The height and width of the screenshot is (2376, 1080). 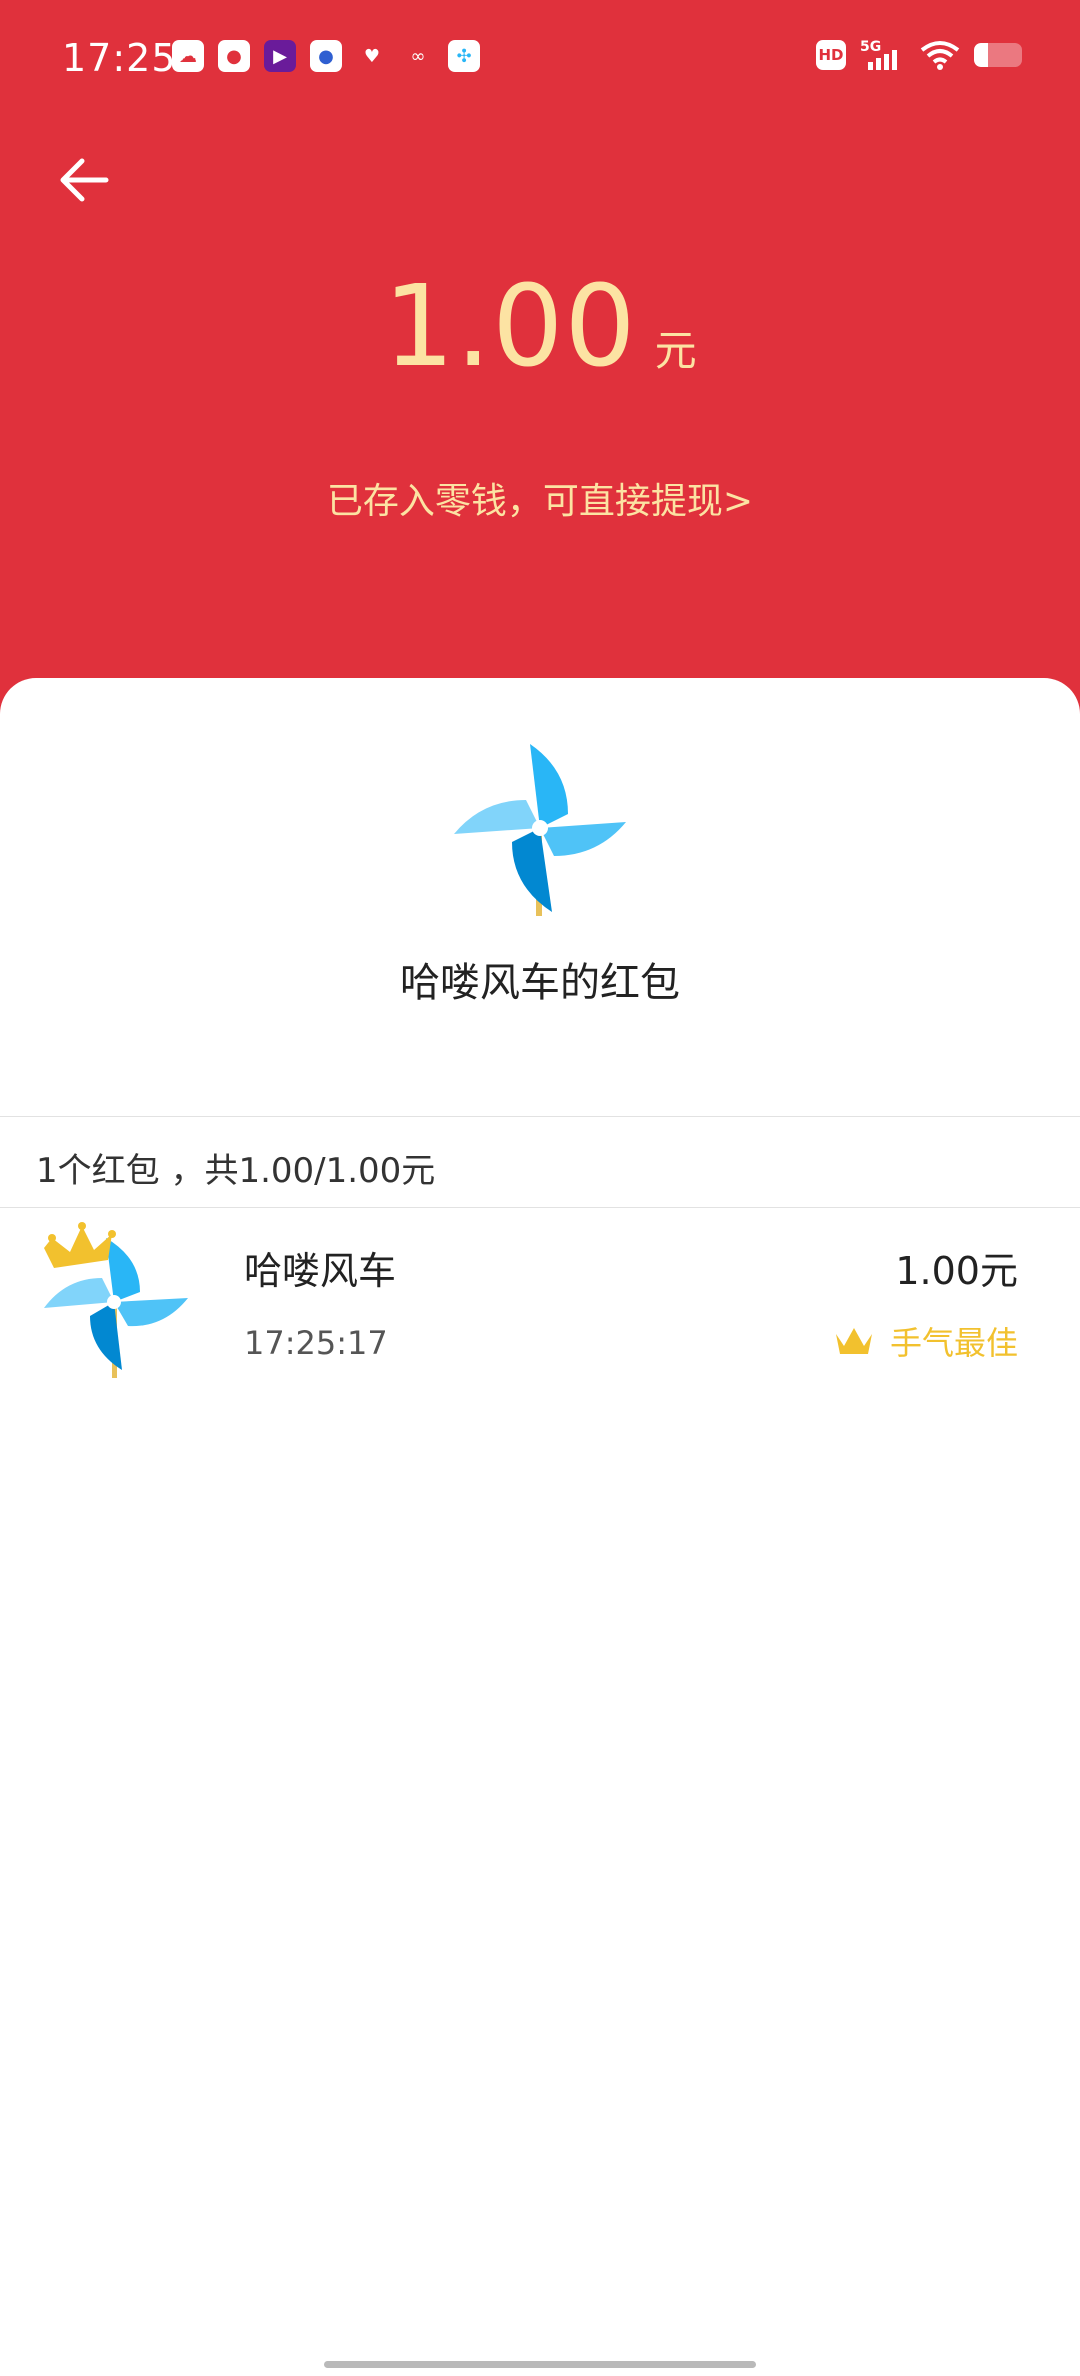 I want to click on cat-app-icon: ●, so click(x=234, y=56).